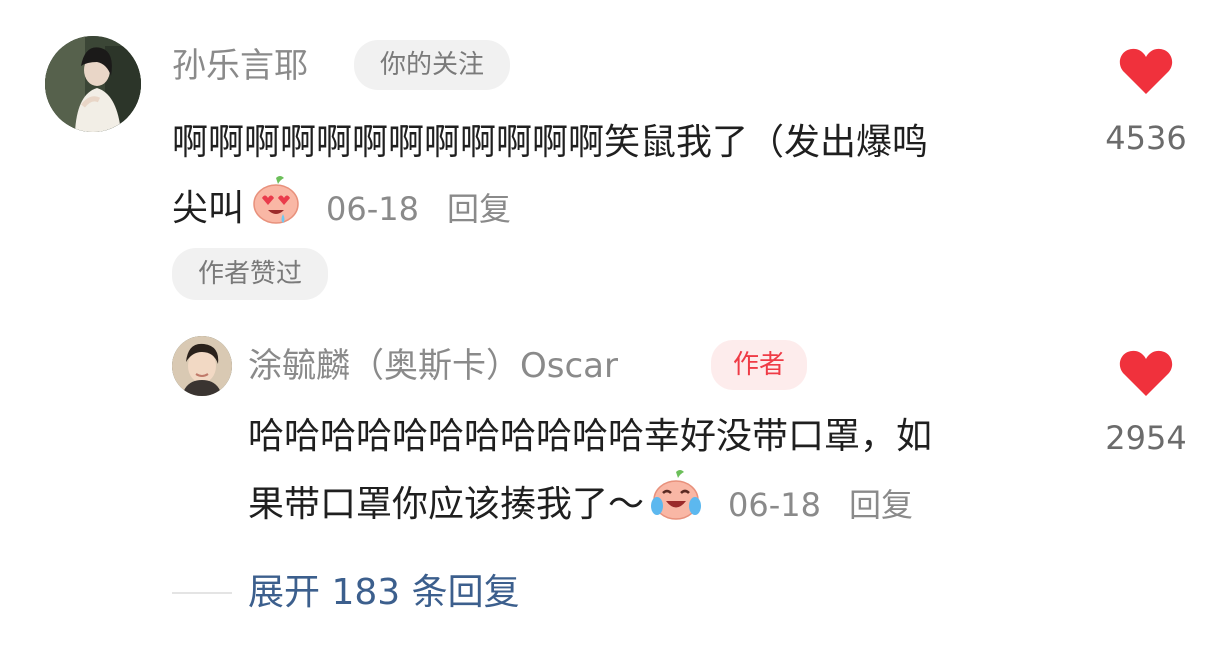 Image resolution: width=1220 pixels, height=650 pixels. What do you see at coordinates (1146, 138) in the screenshot?
I see `comment-like-count: 4536` at bounding box center [1146, 138].